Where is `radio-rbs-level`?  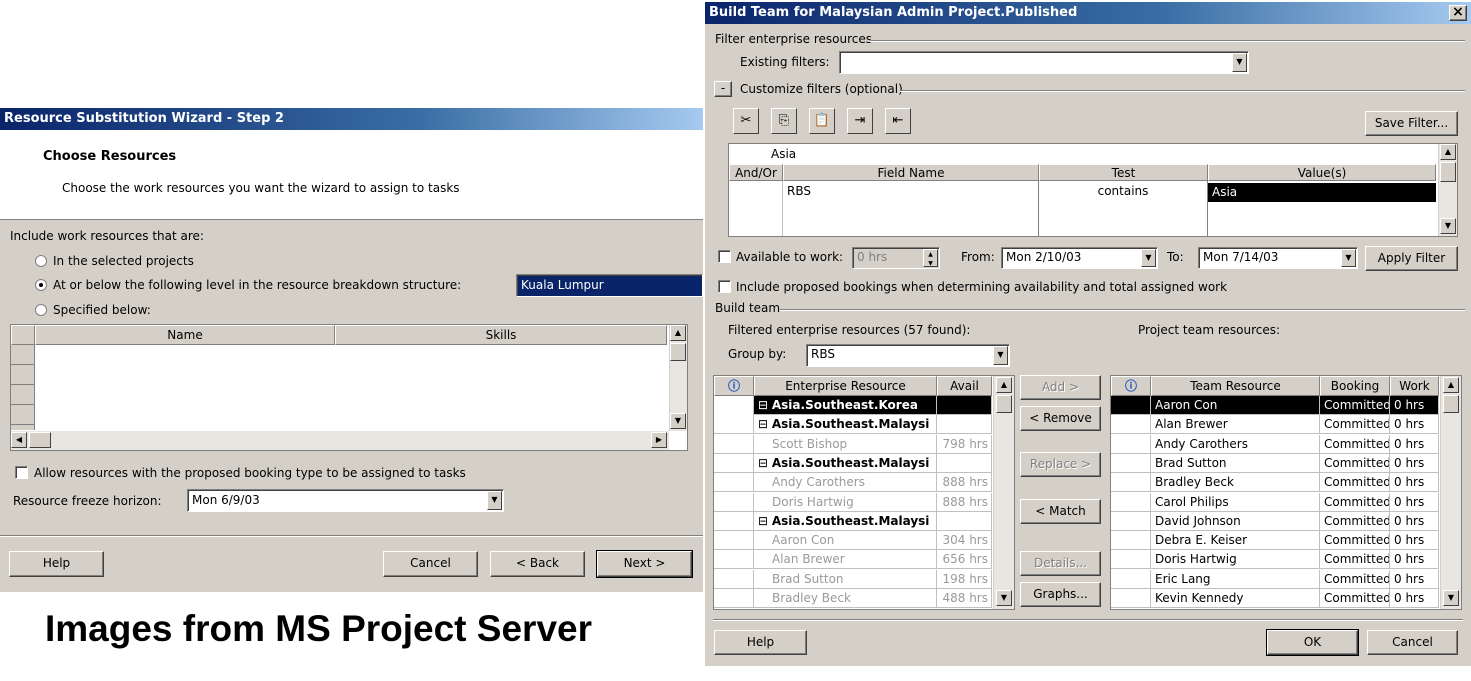 radio-rbs-level is located at coordinates (41, 285).